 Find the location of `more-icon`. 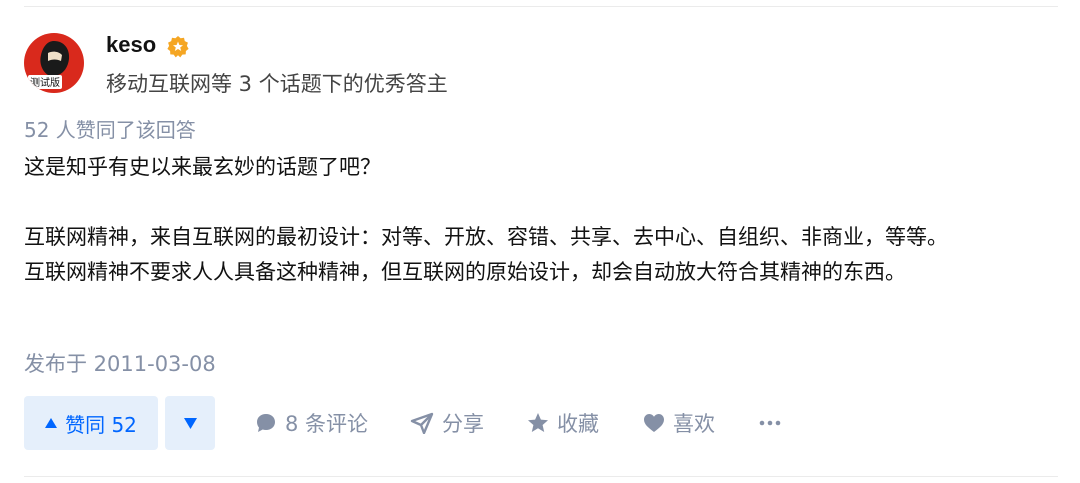

more-icon is located at coordinates (770, 423).